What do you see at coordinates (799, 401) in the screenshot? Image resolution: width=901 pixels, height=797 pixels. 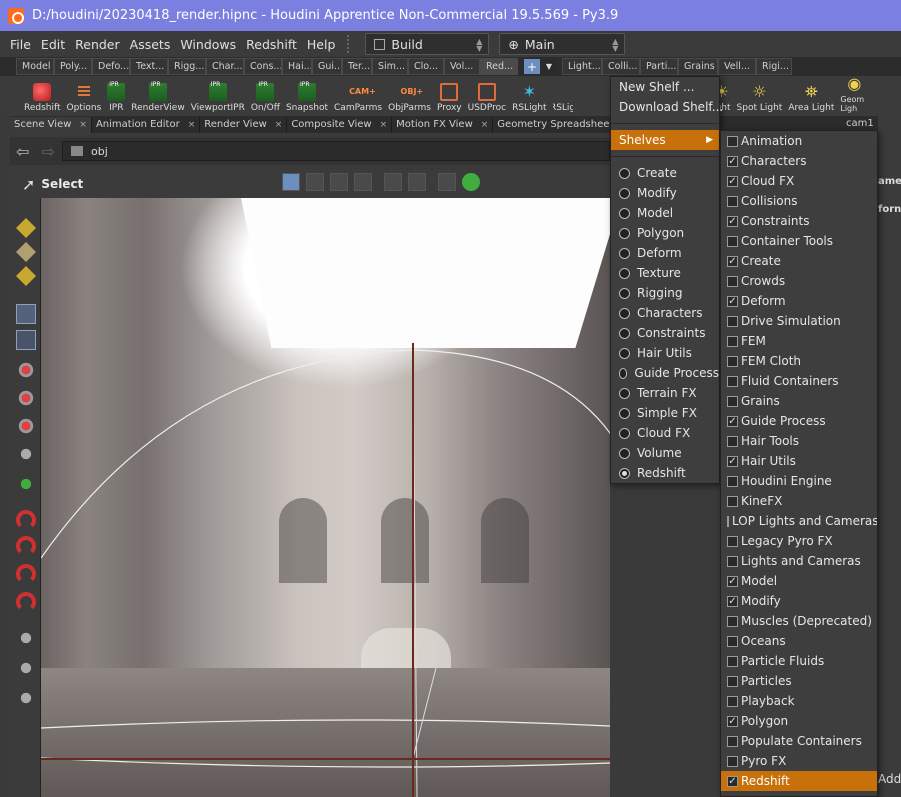 I see `shelf-checkbox-item: Grains` at bounding box center [799, 401].